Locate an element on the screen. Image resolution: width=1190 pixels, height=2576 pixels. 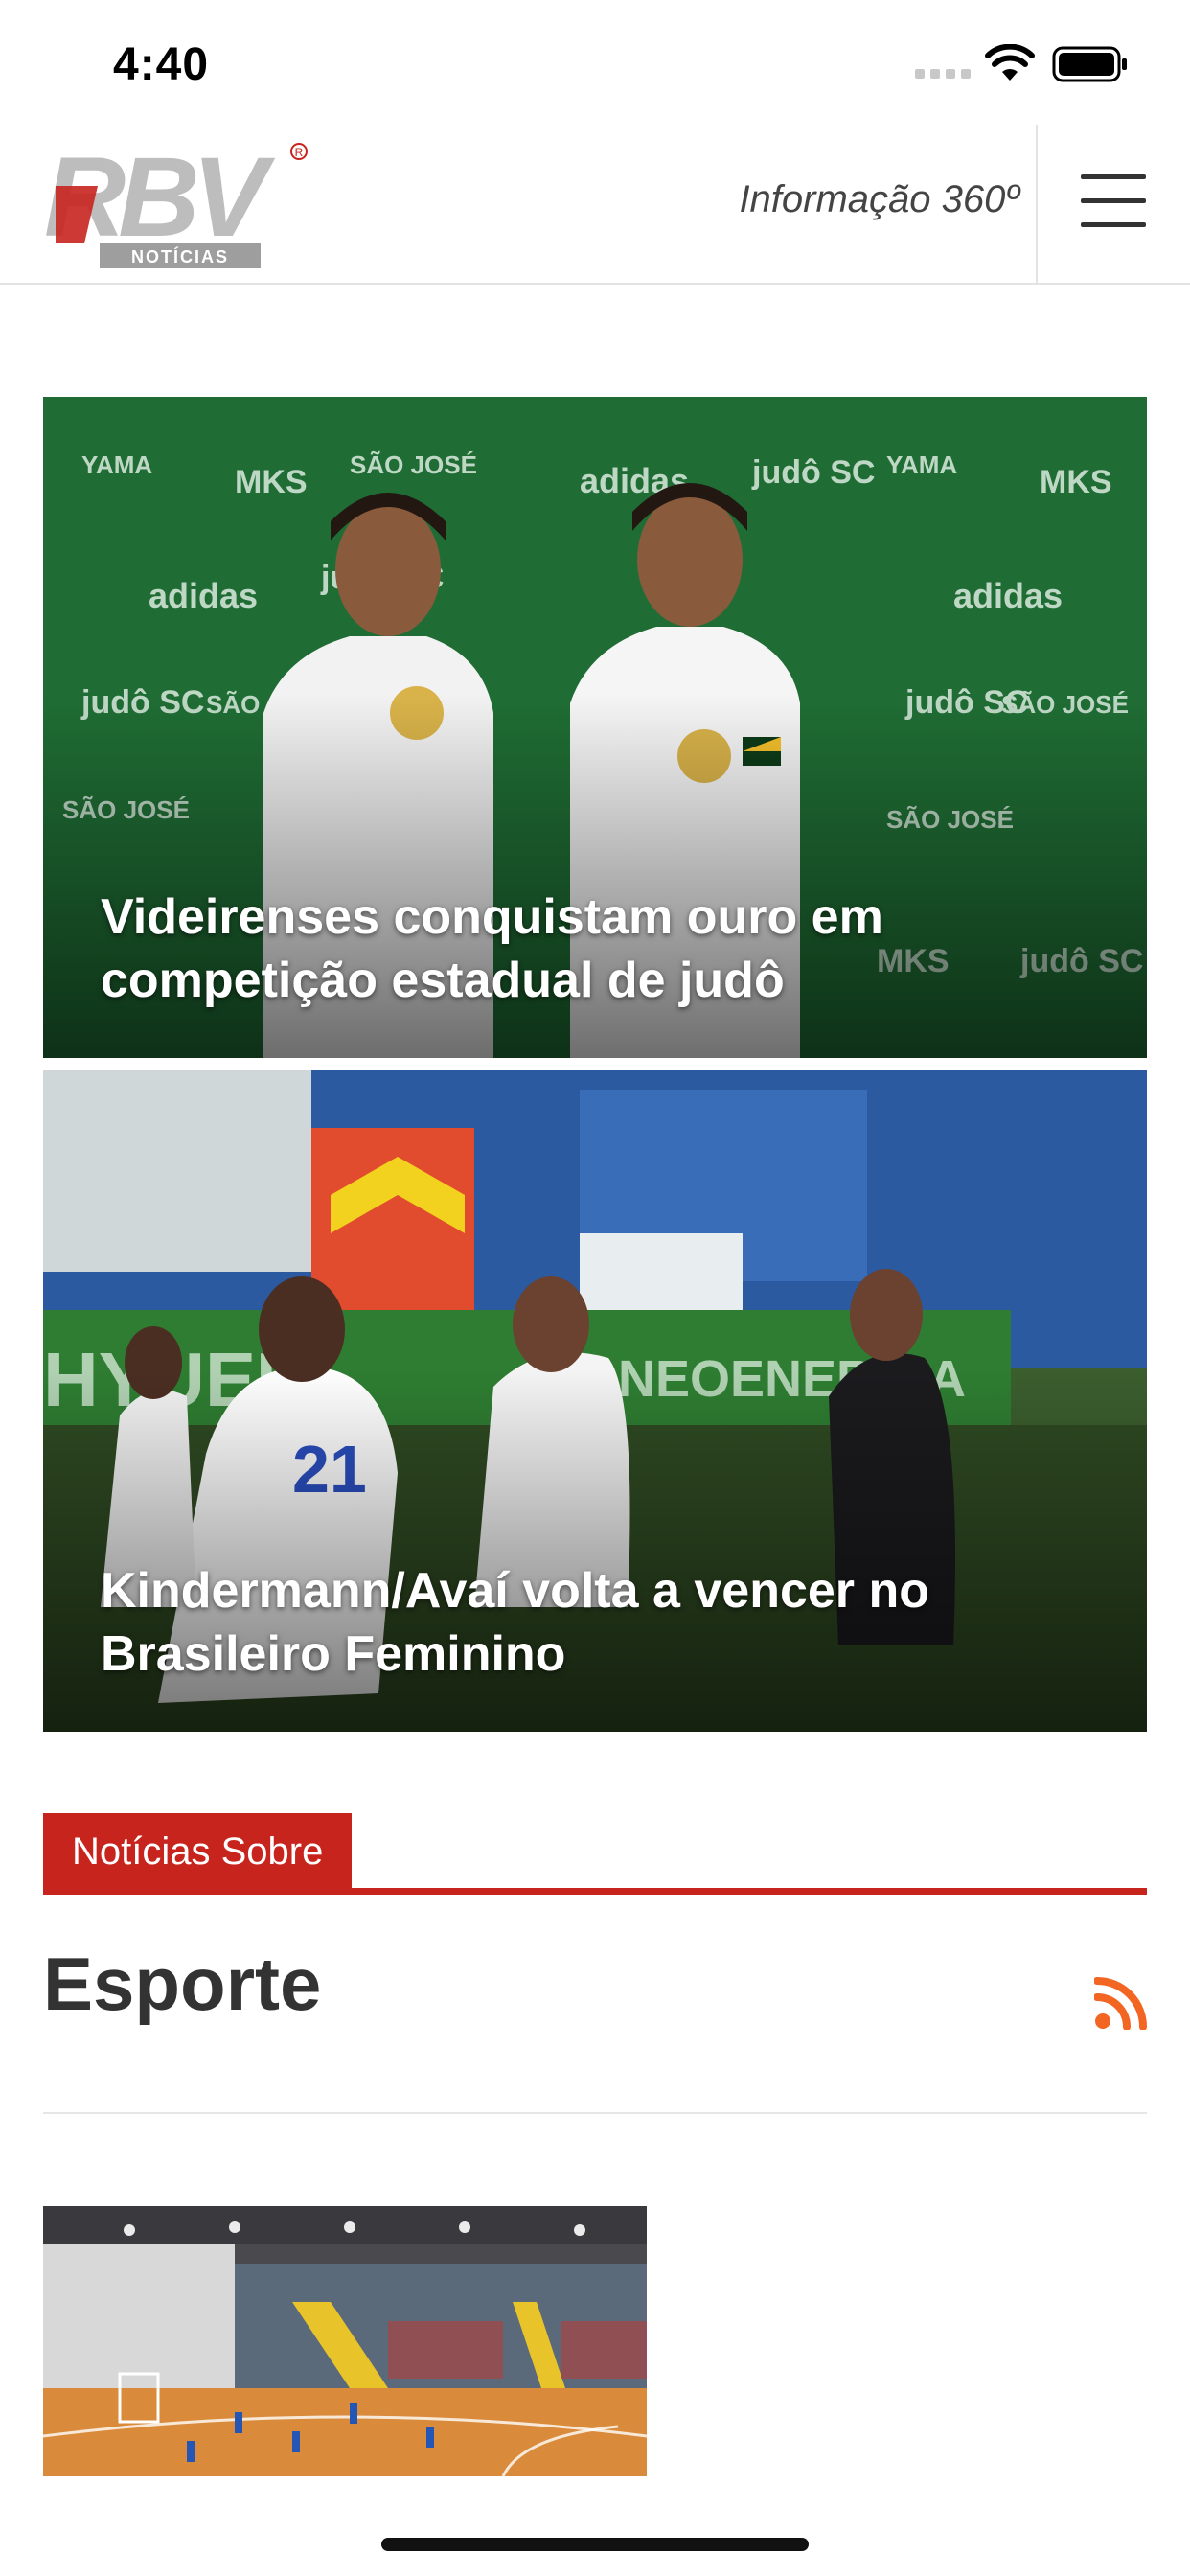
cellular-signal-icon is located at coordinates (943, 74).